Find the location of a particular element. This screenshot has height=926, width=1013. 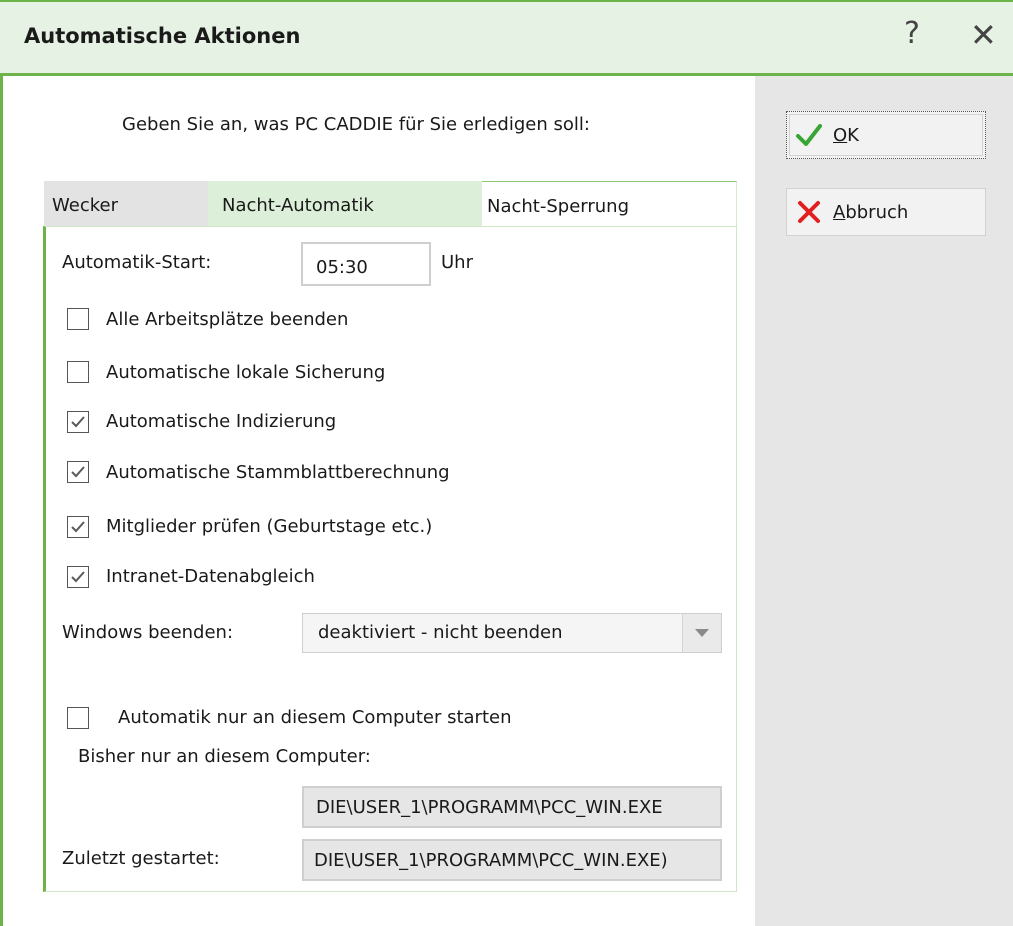

previous-computer-value: DIE\USER_1\PROGRAMM\PCC_WIN.EXE is located at coordinates (489, 807).